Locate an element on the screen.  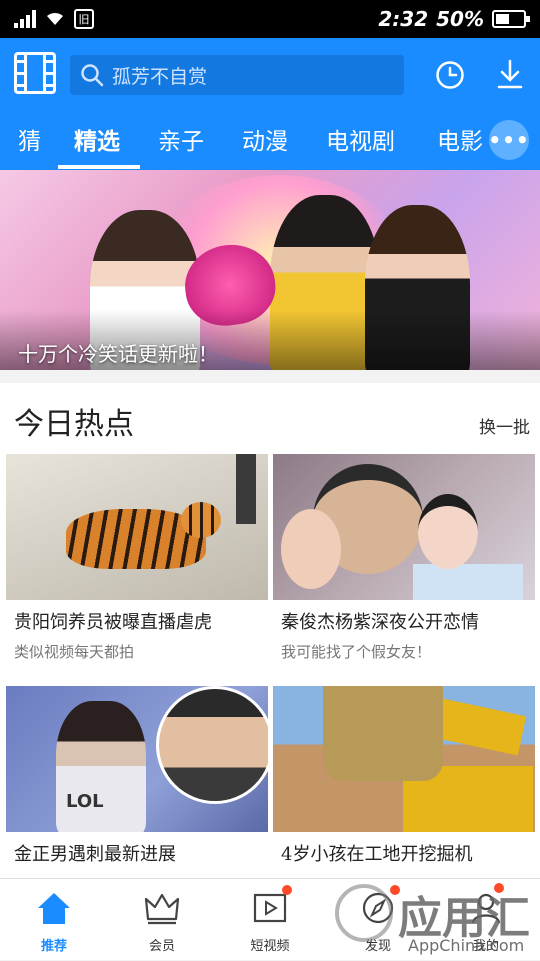
tab-guess: 猜 is located at coordinates (29, 139).